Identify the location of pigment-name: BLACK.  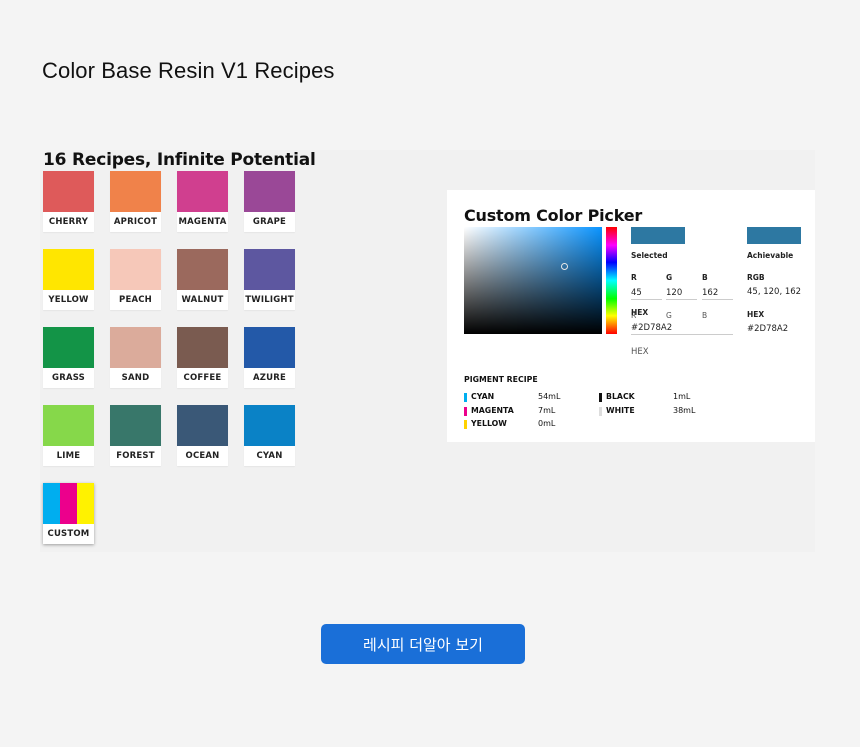
(620, 396).